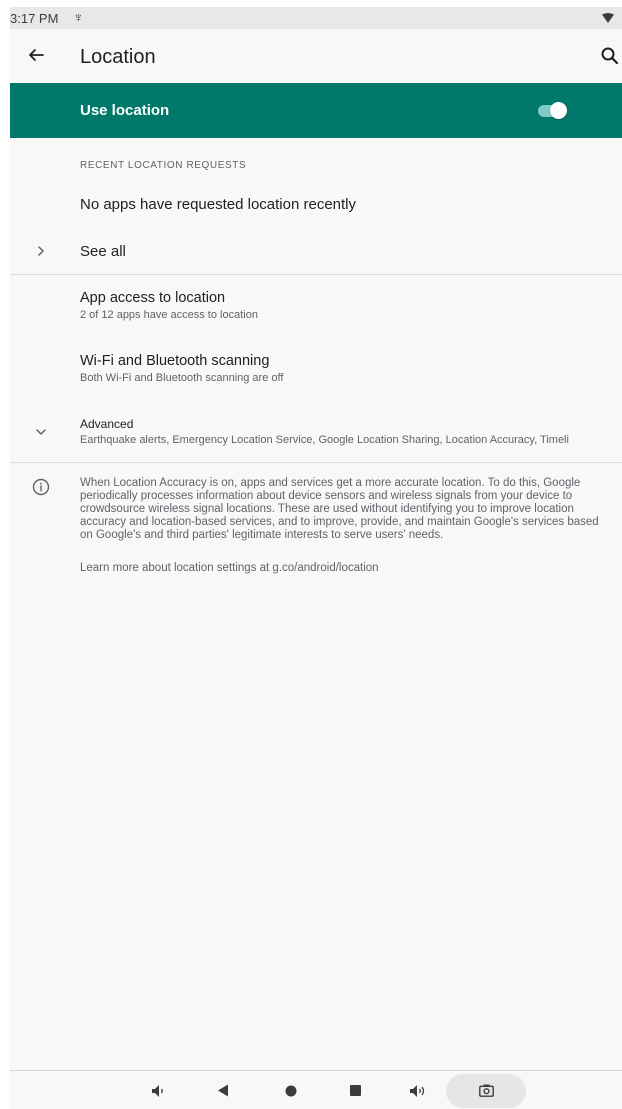 This screenshot has width=622, height=1109. What do you see at coordinates (316, 1089) in the screenshot?
I see `navigation-bar` at bounding box center [316, 1089].